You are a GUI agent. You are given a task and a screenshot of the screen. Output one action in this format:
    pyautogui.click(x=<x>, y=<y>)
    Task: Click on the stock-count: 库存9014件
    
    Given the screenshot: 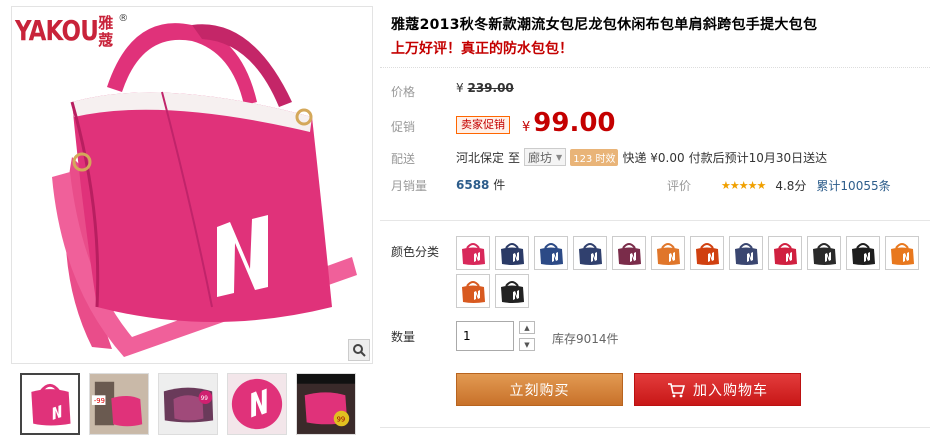 What is the action you would take?
    pyautogui.click(x=585, y=339)
    